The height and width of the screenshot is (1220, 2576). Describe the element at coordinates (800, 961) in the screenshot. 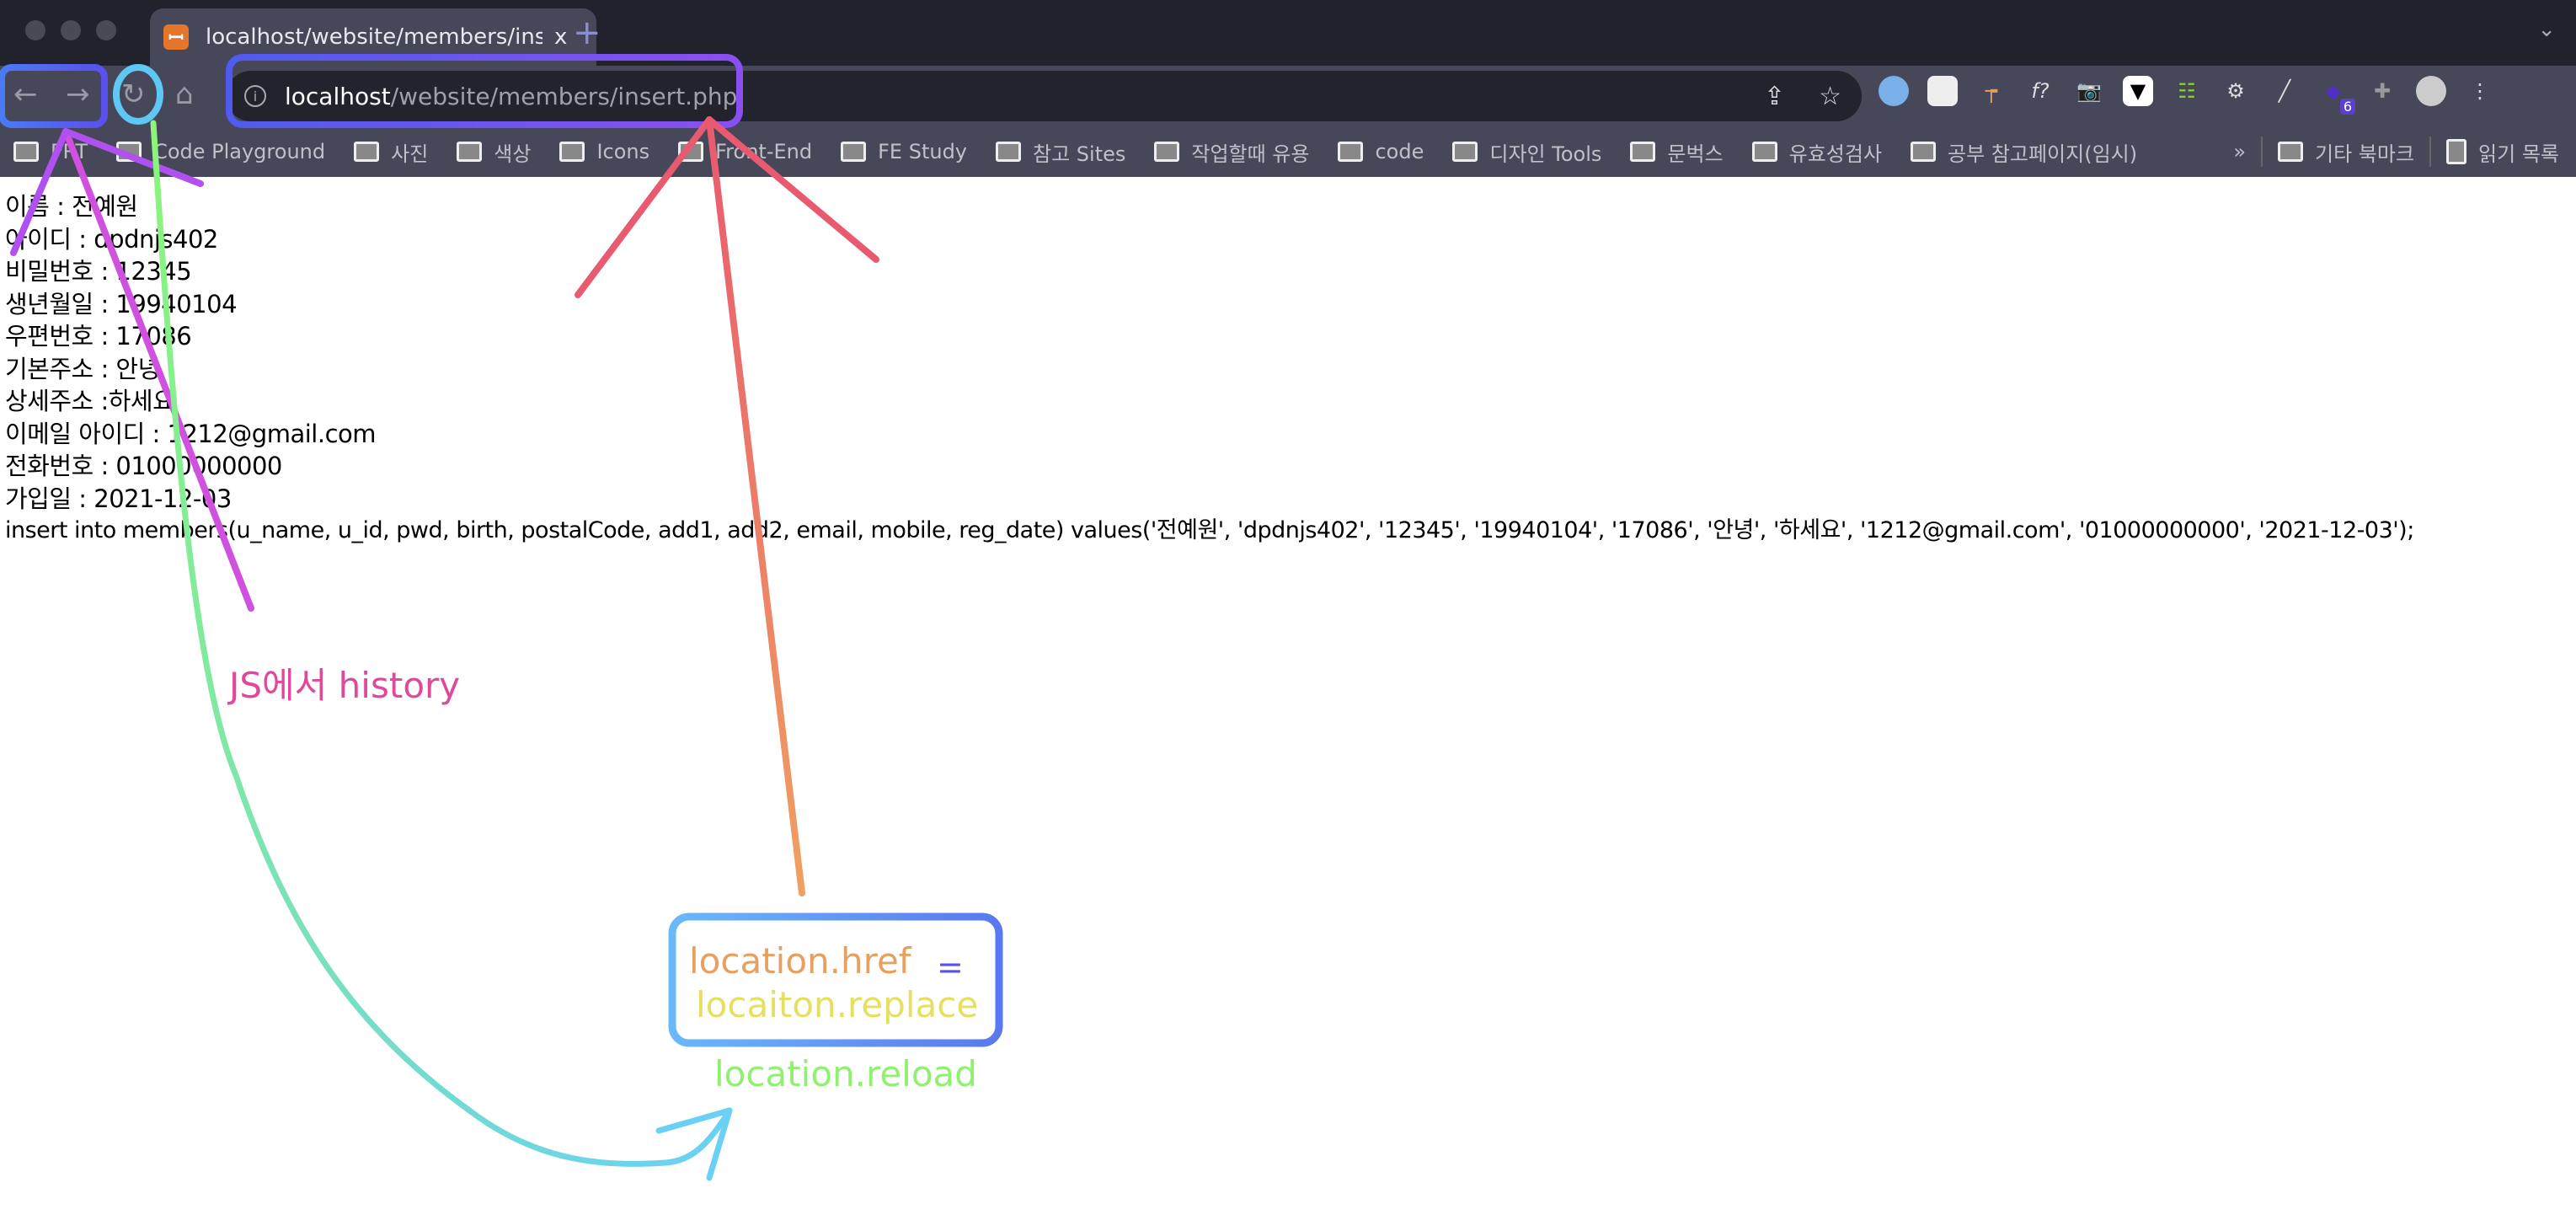

I see `href-annotation: location.href` at that location.